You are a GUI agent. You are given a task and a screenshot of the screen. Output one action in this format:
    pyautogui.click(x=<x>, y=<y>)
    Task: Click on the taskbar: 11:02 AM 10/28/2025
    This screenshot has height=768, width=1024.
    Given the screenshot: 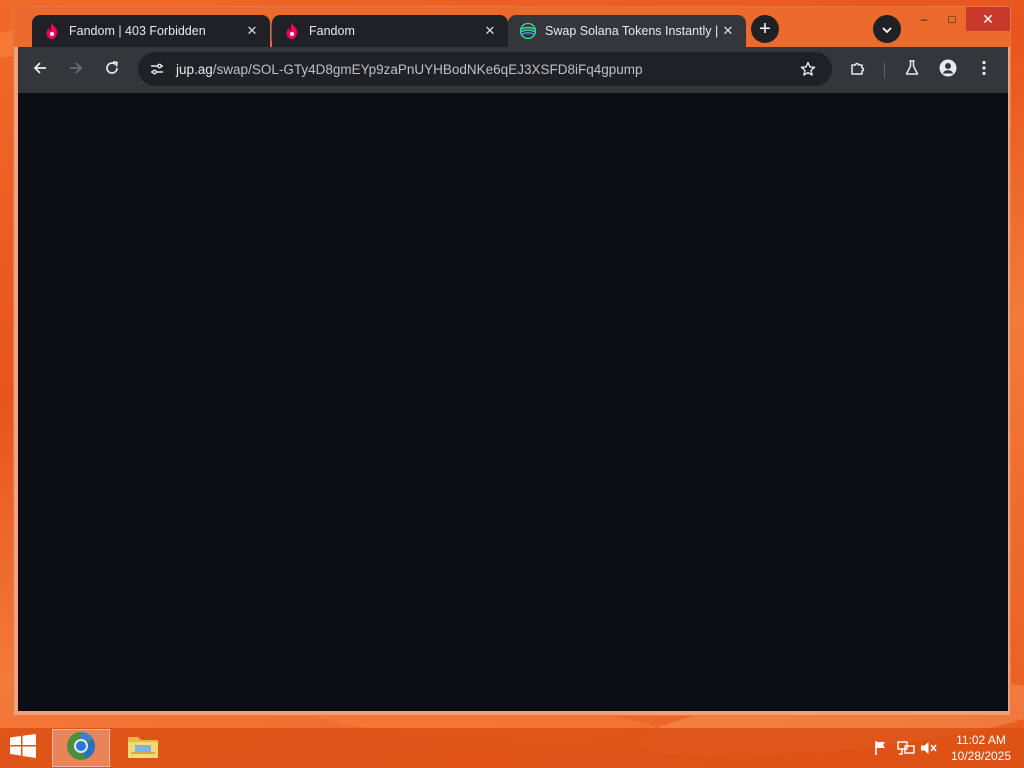 What is the action you would take?
    pyautogui.click(x=512, y=748)
    